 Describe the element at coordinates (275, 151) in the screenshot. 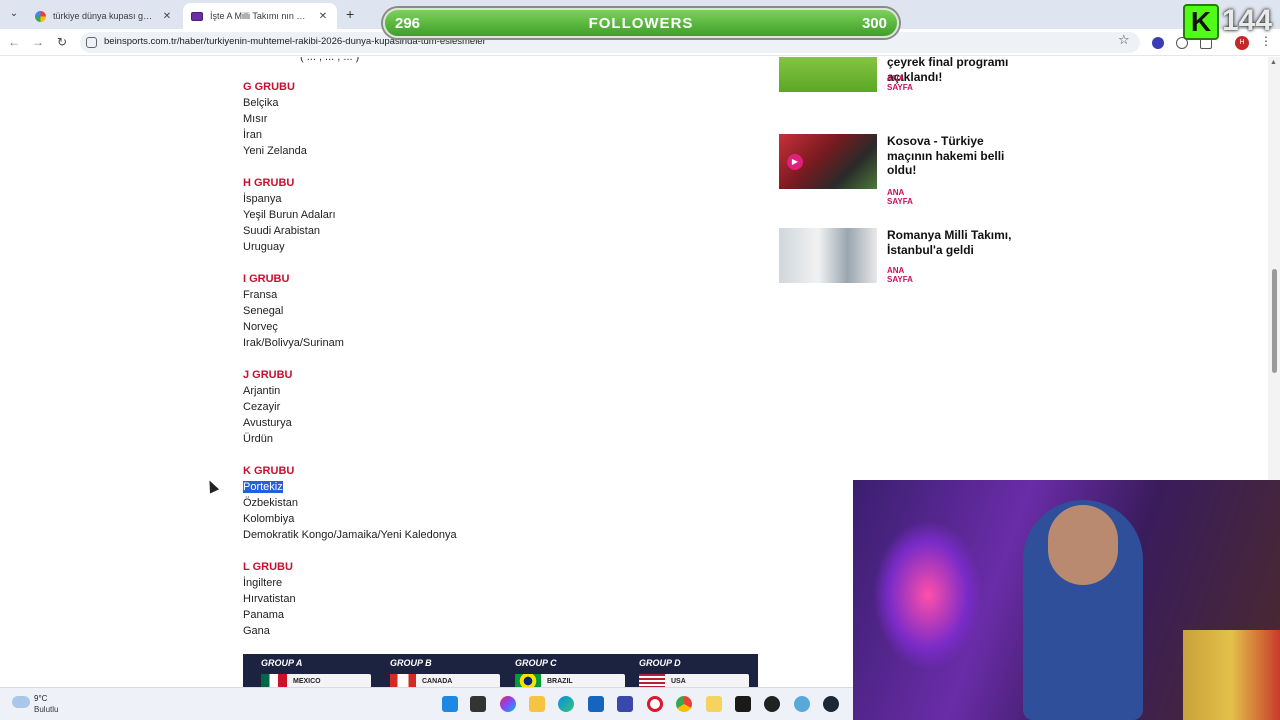

I see `team-item: Yeni Zelanda` at that location.